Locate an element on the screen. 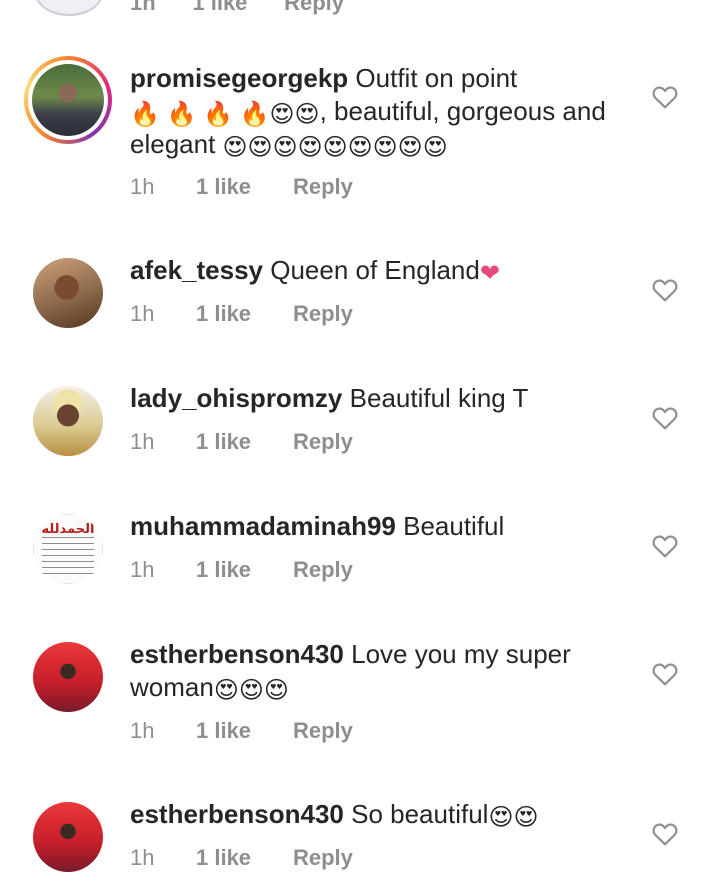 The width and height of the screenshot is (720, 881). comment-body: afek_tessy Queen of England❤ is located at coordinates (370, 270).